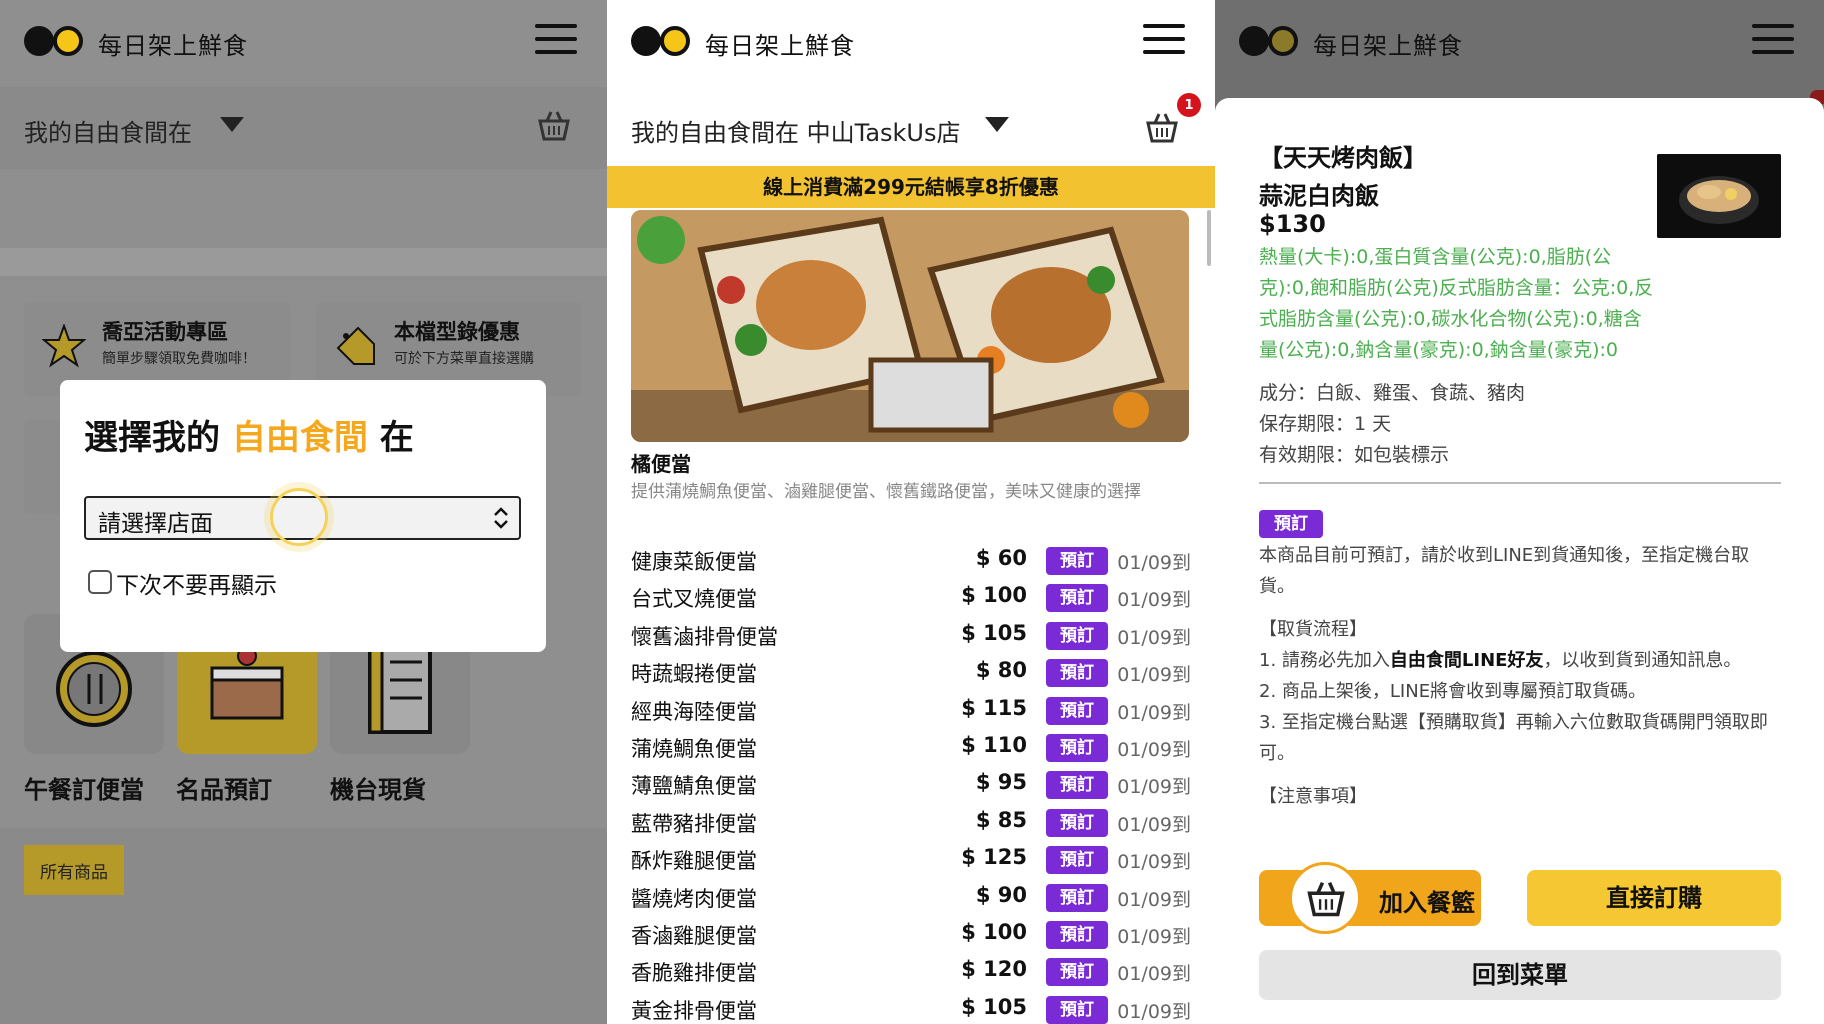 This screenshot has height=1024, width=1824. What do you see at coordinates (378, 790) in the screenshot?
I see `tile-label: 機台現貨` at bounding box center [378, 790].